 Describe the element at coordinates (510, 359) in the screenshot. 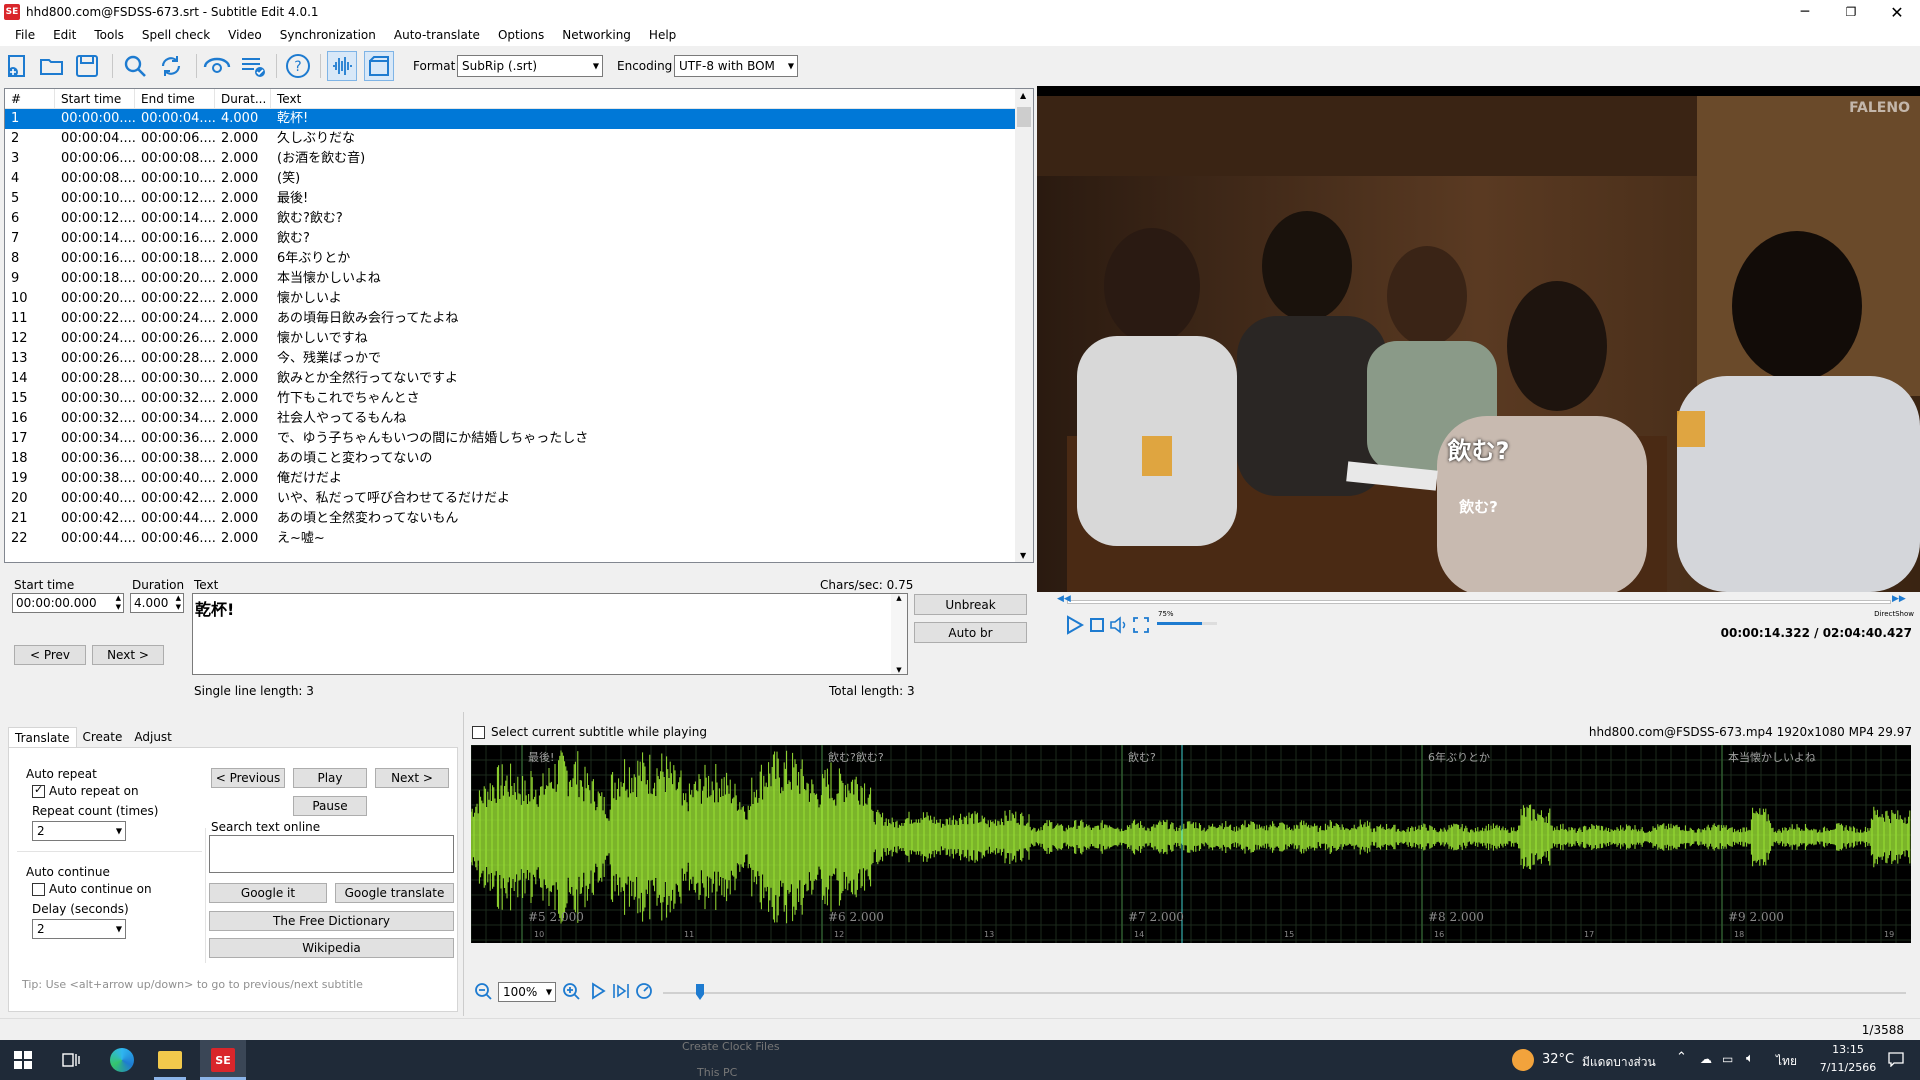

I see `table-row: 13 00:00:26.... 00:00:28.... 2.000 今、残業ばっかで` at that location.